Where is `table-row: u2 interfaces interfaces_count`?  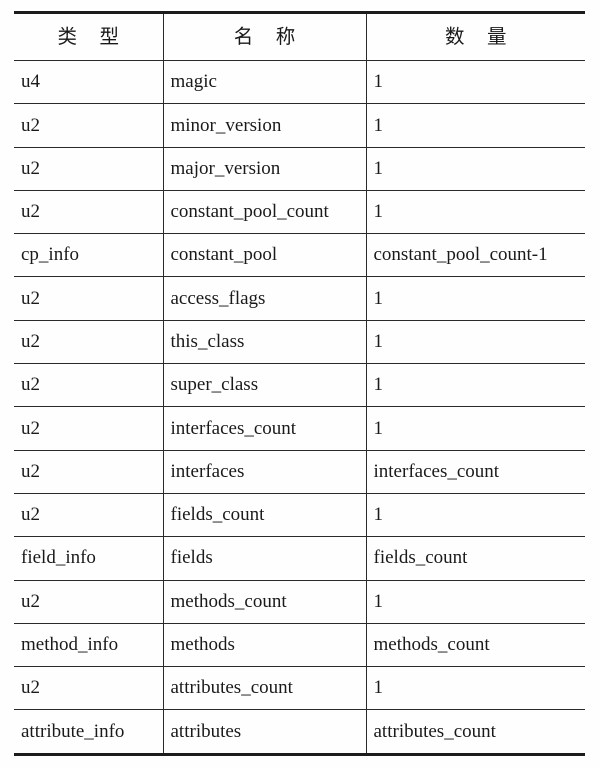
table-row: u2 interfaces interfaces_count is located at coordinates (299, 472).